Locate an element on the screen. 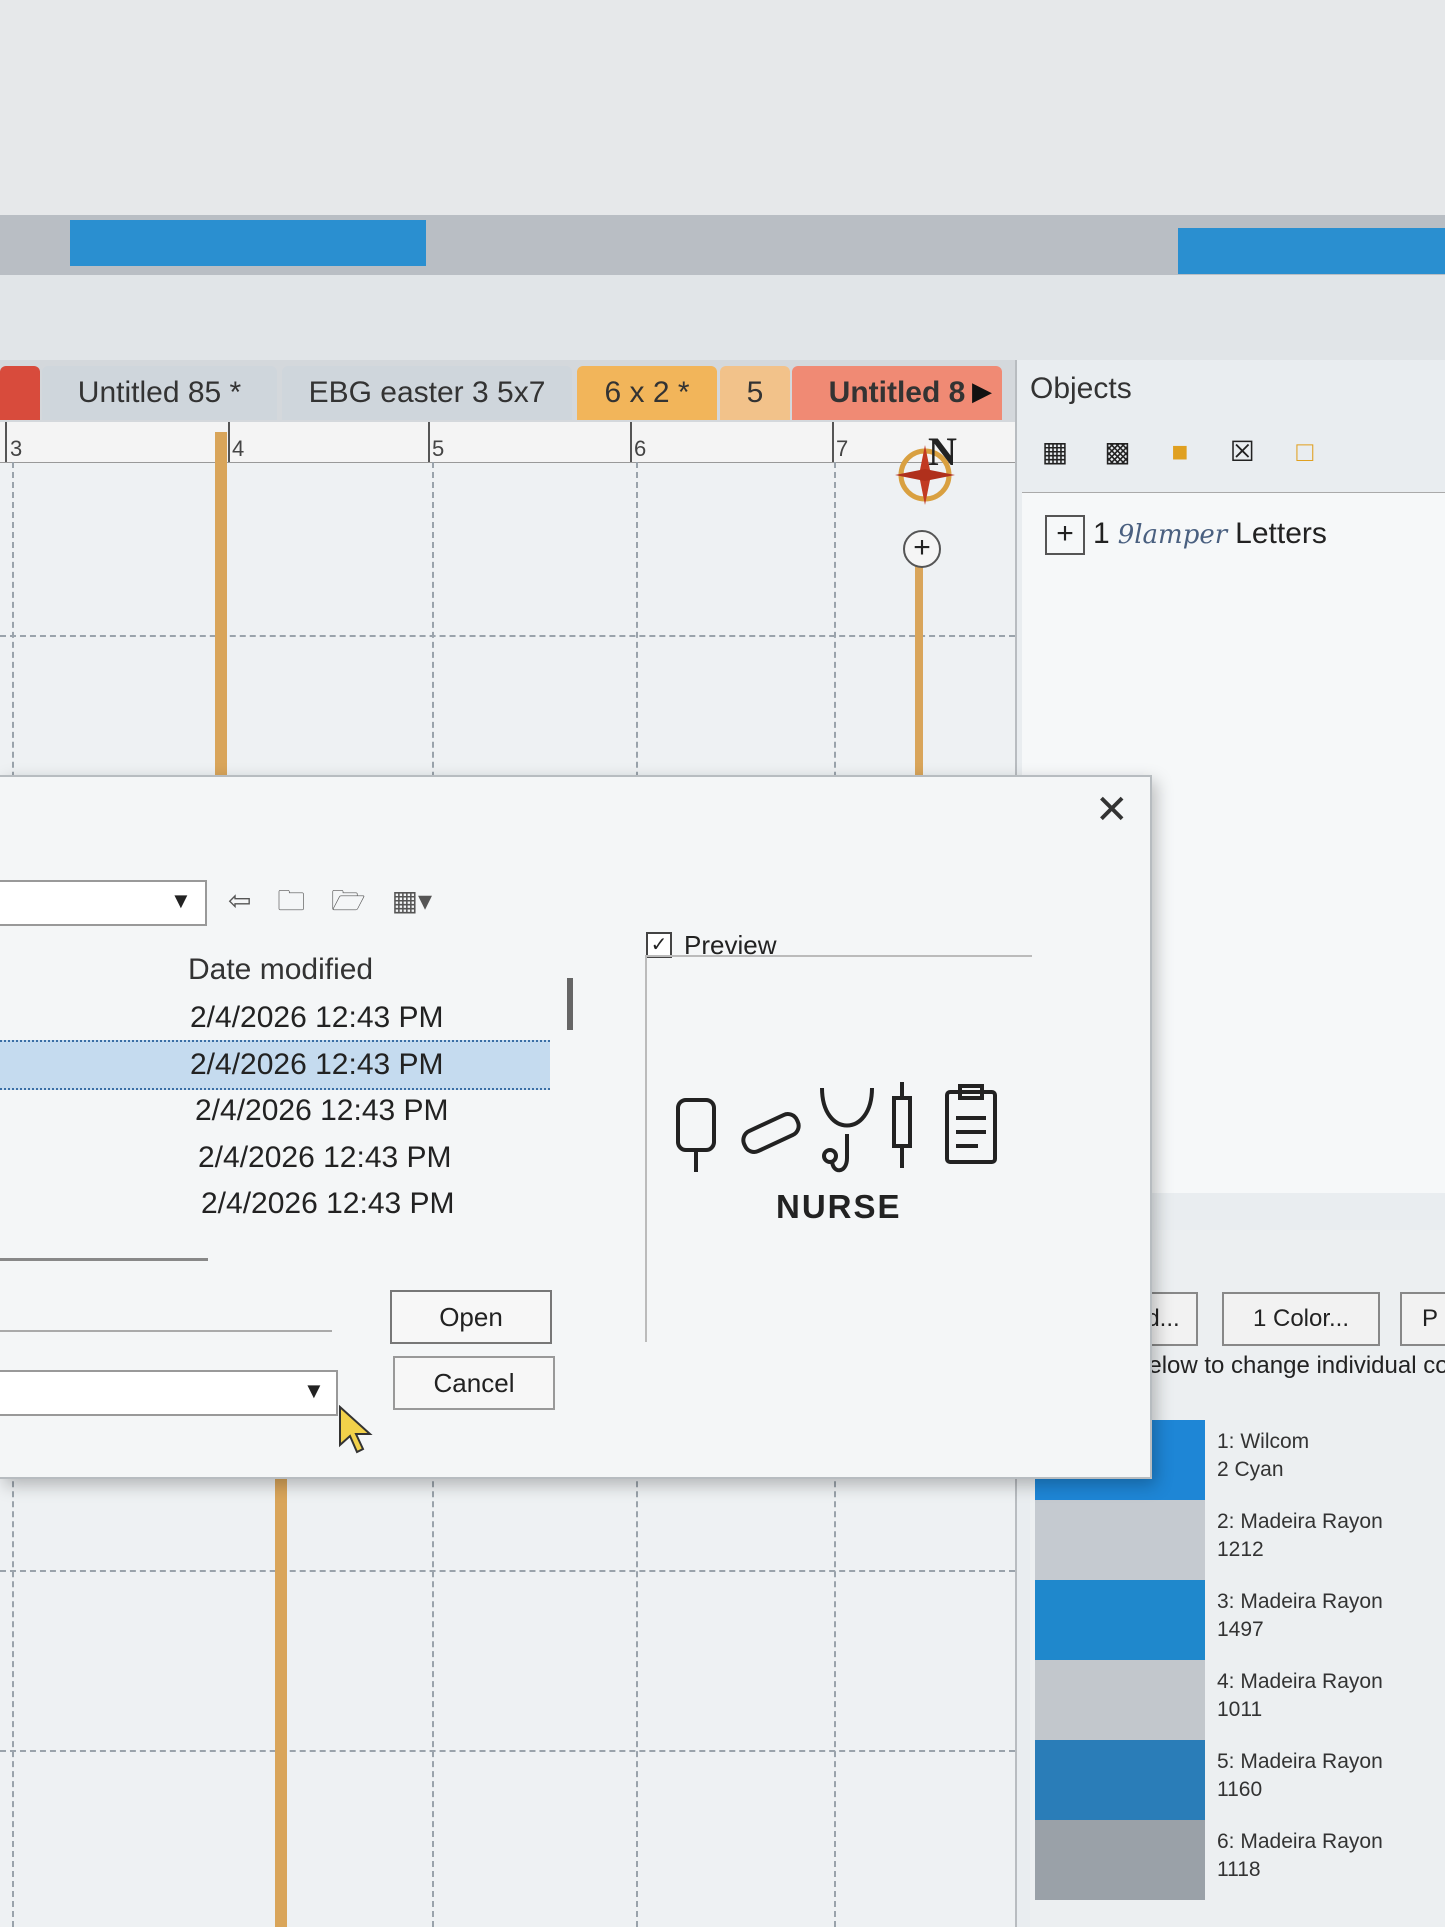  color-name: 4: Madeira Rayon is located at coordinates (1300, 1681).